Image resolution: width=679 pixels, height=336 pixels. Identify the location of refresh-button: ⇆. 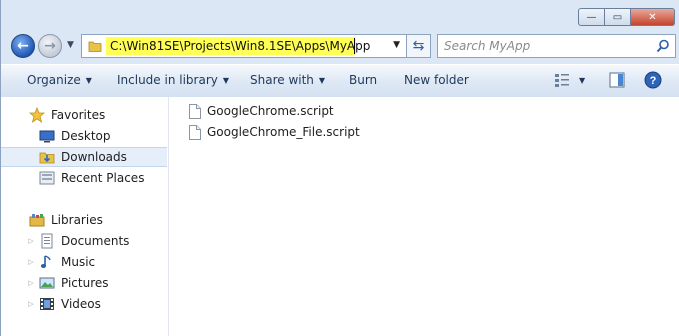
(419, 46).